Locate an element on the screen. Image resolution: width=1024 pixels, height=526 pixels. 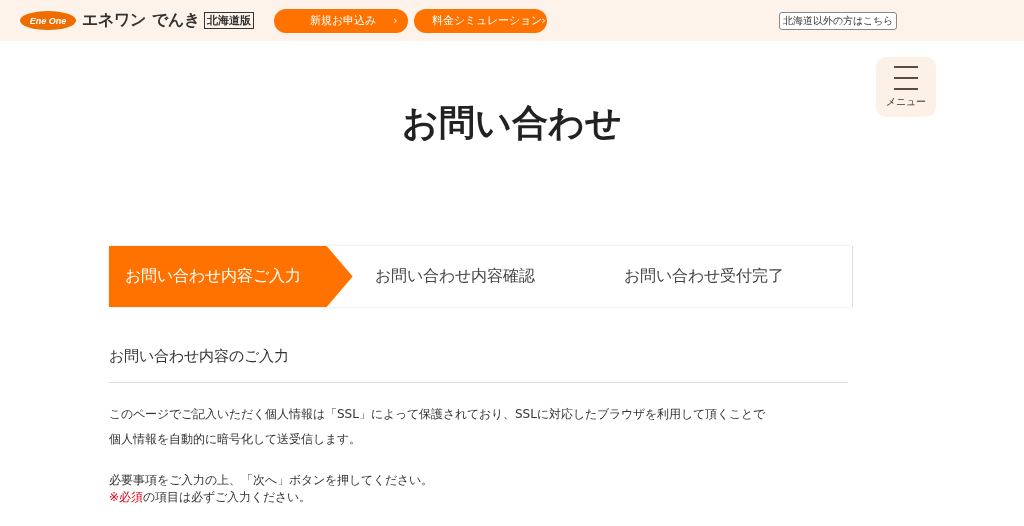
brand-name: エネワン でんき is located at coordinates (141, 20).